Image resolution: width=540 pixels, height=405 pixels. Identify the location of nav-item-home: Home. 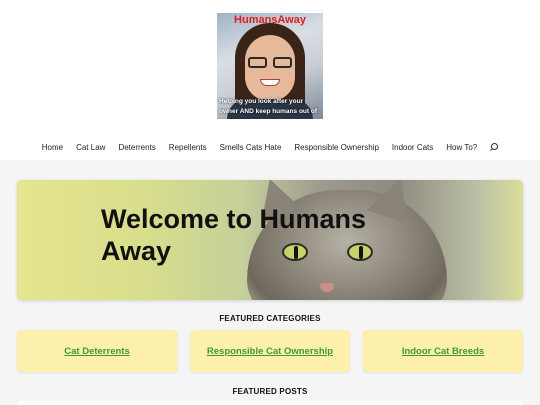
(52, 147).